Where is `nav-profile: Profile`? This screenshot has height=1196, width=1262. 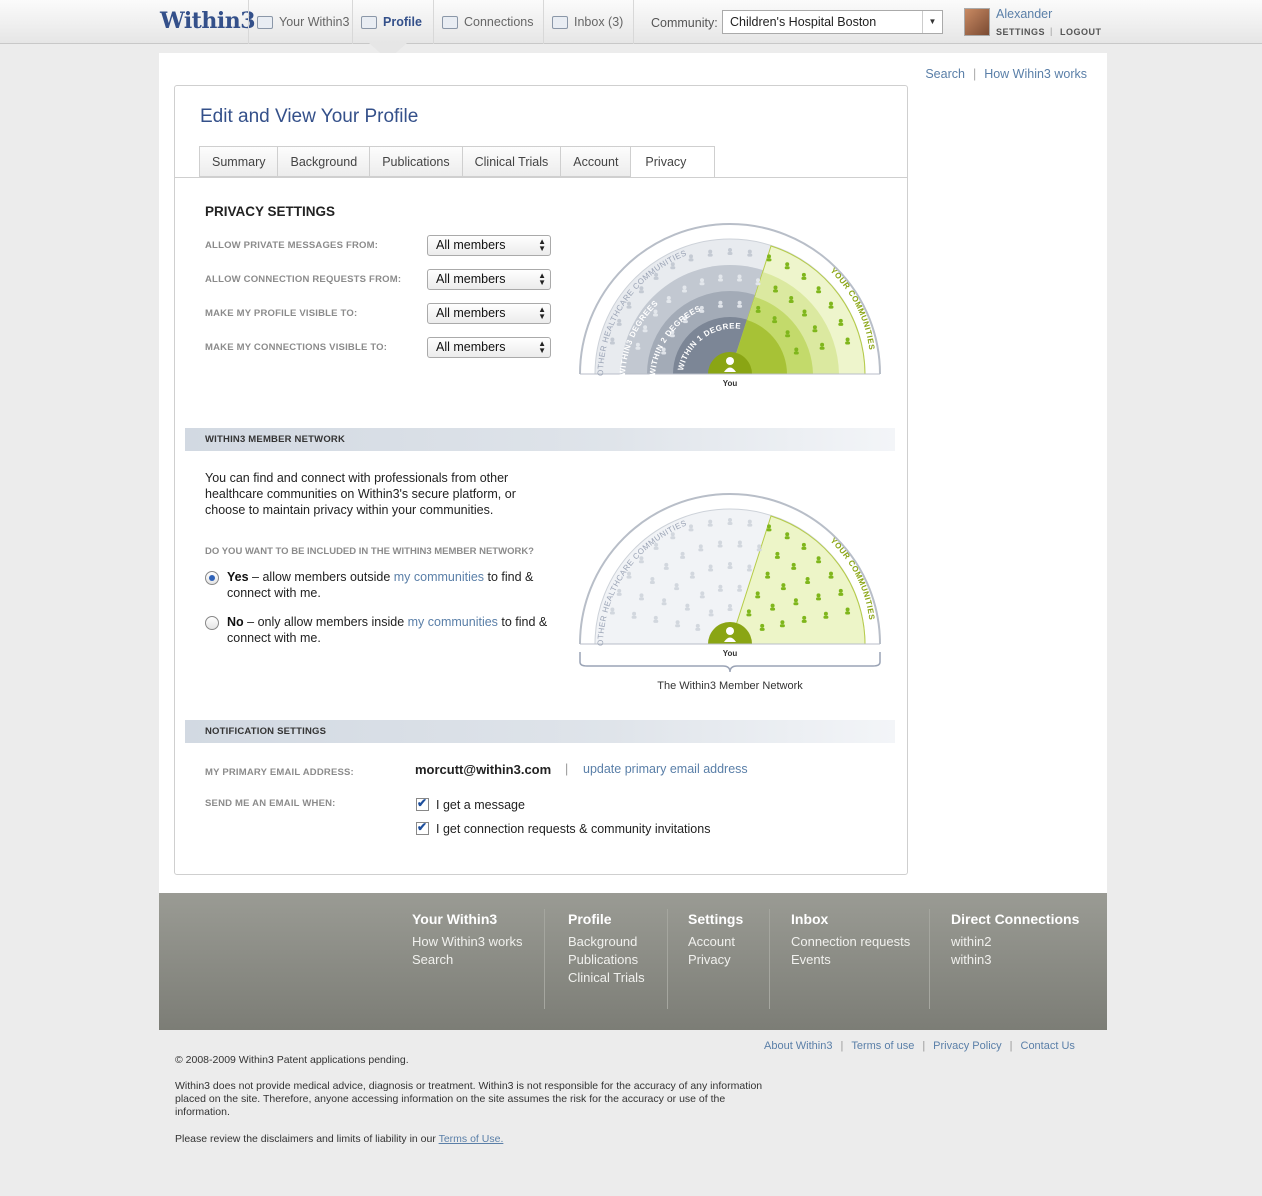 nav-profile: Profile is located at coordinates (387, 22).